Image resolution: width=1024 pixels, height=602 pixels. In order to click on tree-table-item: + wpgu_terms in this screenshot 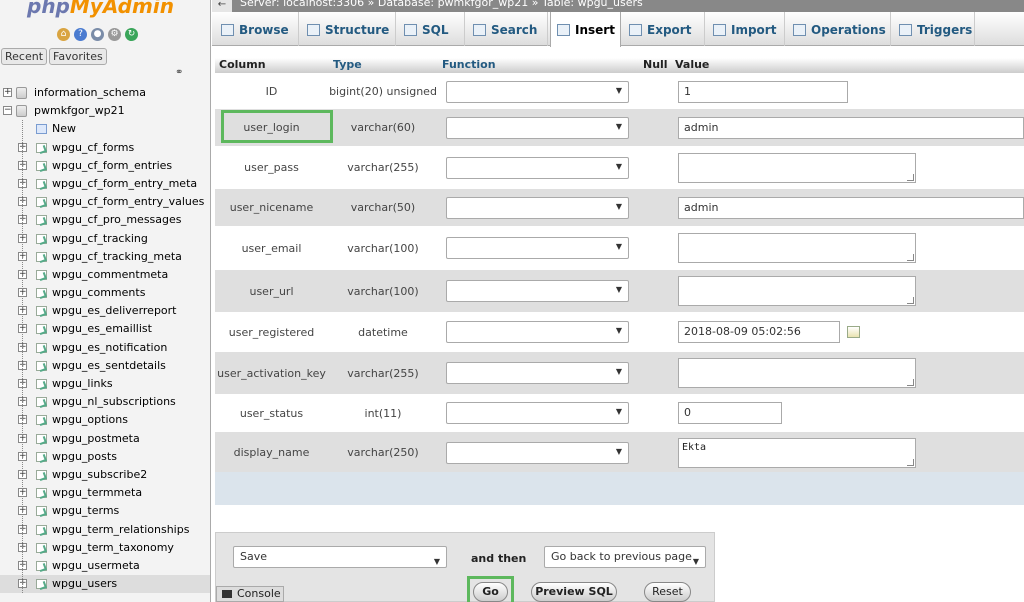, I will do `click(105, 511)`.